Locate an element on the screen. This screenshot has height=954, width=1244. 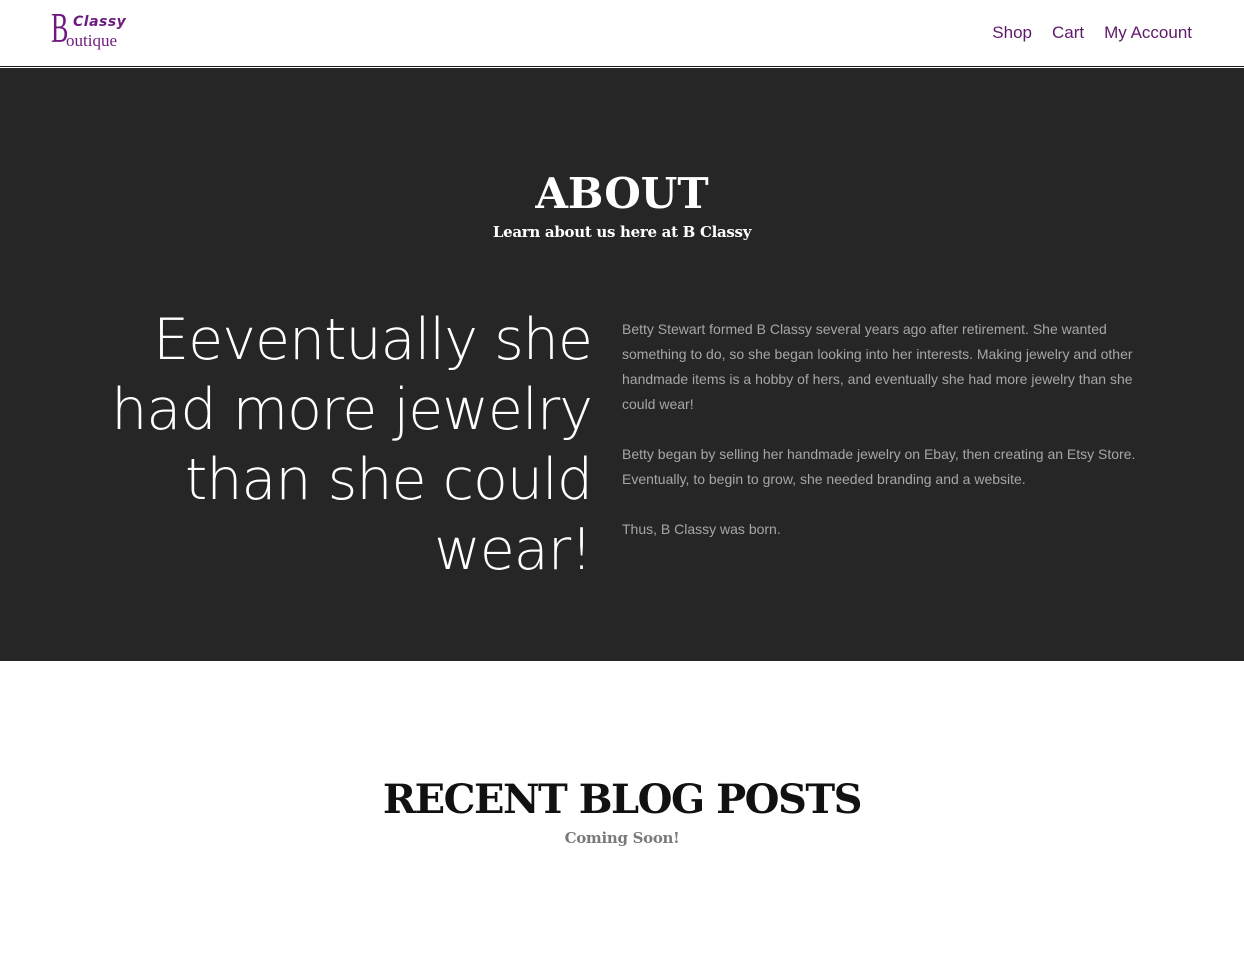
about-paragraph: Thus, B Classy was born. is located at coordinates (701, 529).